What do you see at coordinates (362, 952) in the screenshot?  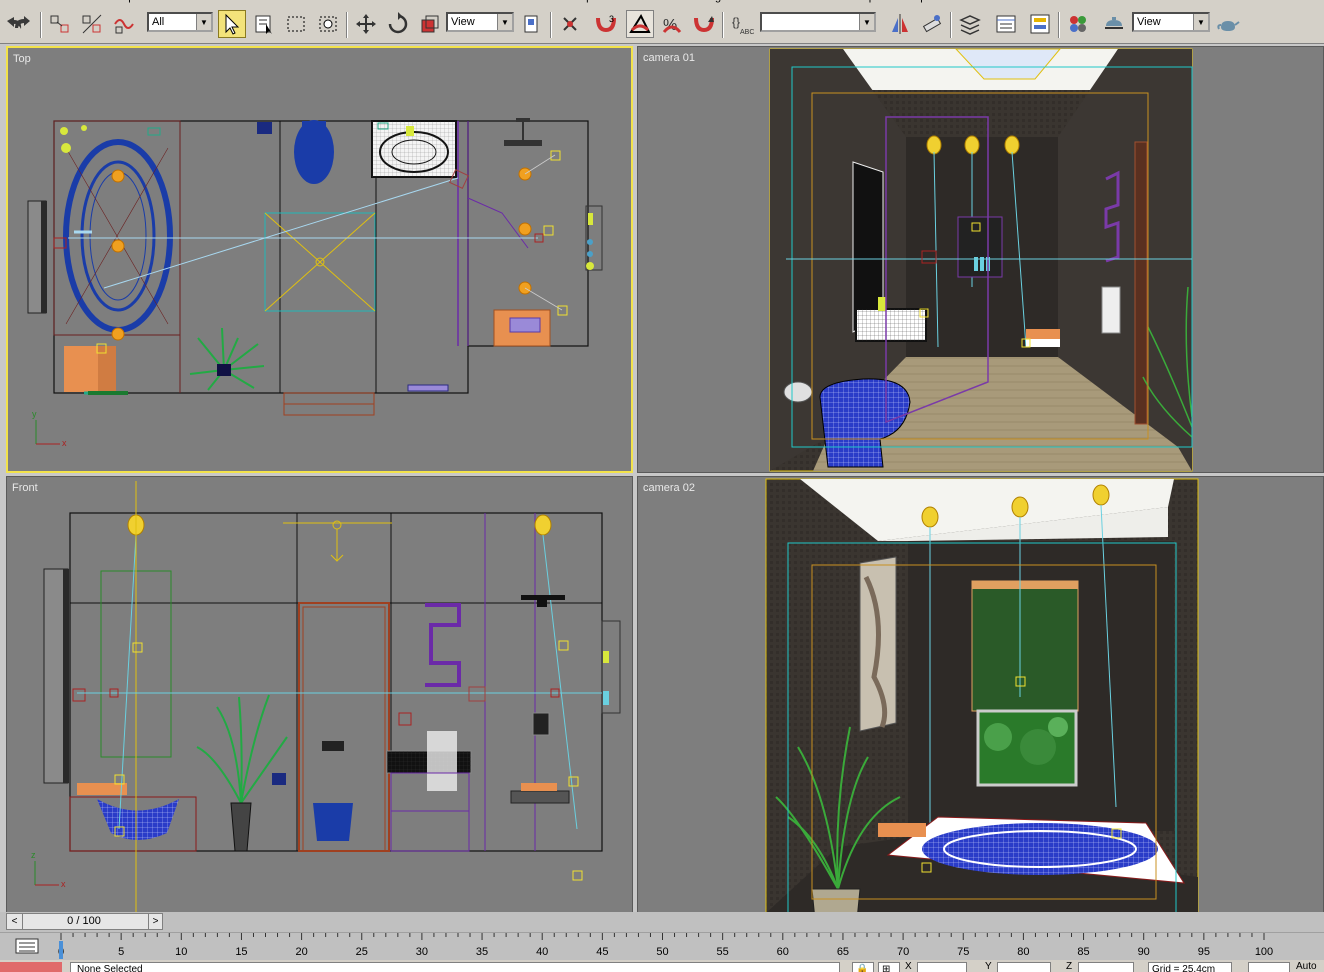 I see `frame-tick-label: 25` at bounding box center [362, 952].